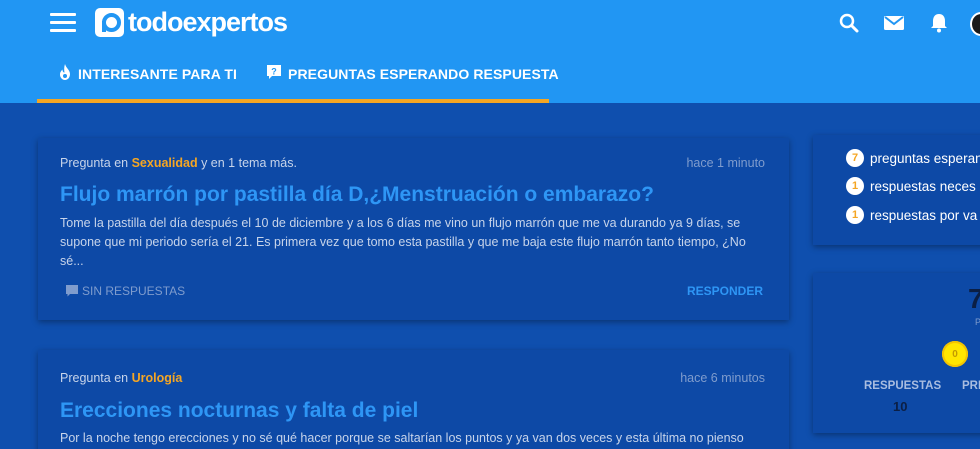 The image size is (980, 449). What do you see at coordinates (974, 298) in the screenshot?
I see `points-number: 7` at bounding box center [974, 298].